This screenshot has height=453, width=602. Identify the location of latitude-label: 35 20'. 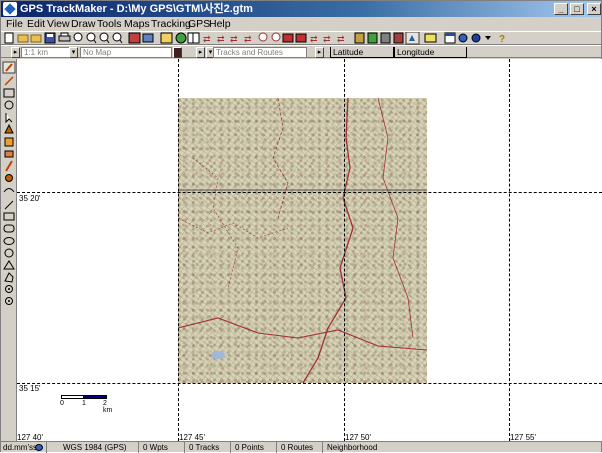
(30, 198).